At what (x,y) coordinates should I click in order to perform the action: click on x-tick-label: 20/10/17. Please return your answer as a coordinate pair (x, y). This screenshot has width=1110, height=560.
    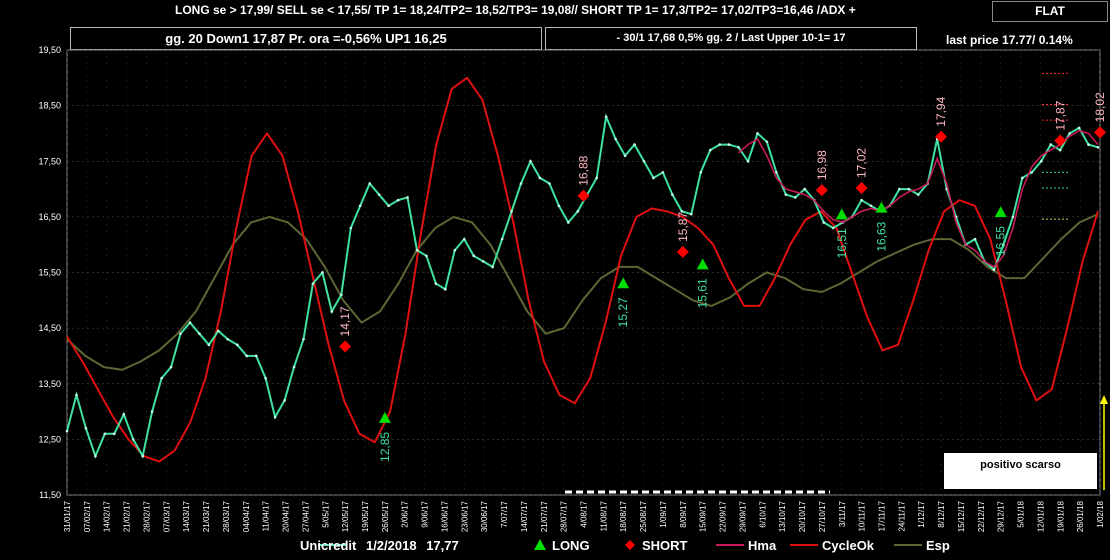
    Looking at the image, I should click on (802, 516).